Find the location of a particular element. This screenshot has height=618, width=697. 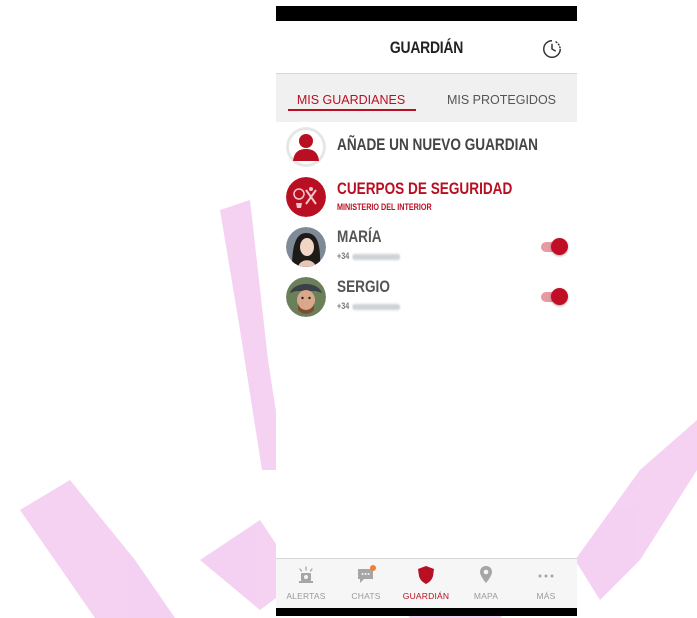

nav-mas: MÁS is located at coordinates (546, 584).